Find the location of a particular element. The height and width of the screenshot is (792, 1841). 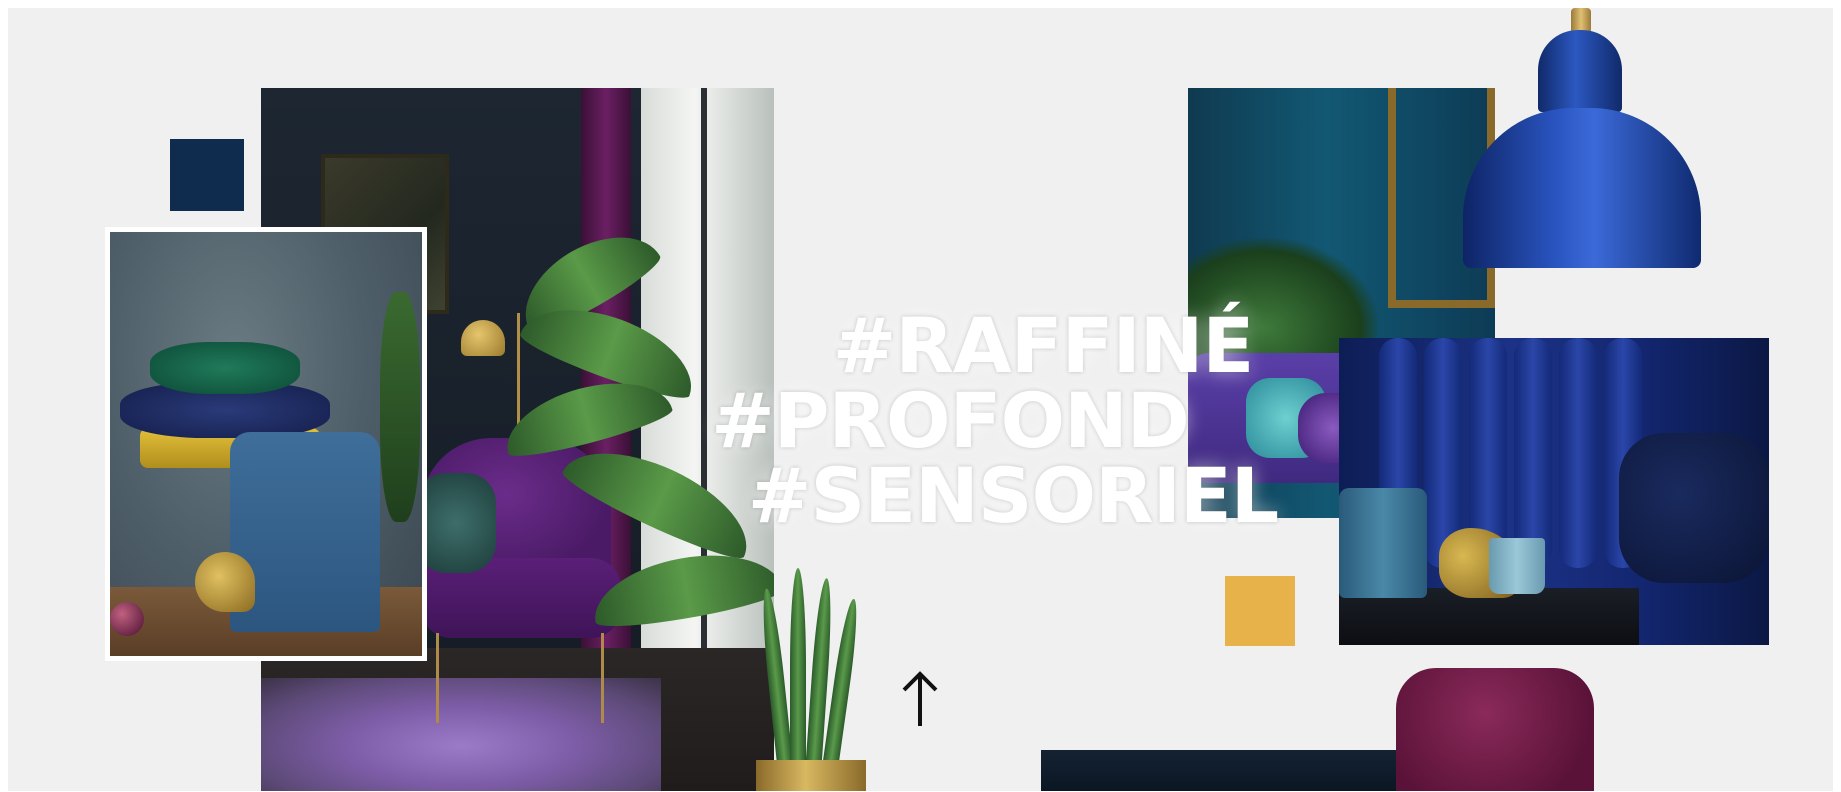

navy-cushion is located at coordinates (1694, 508).